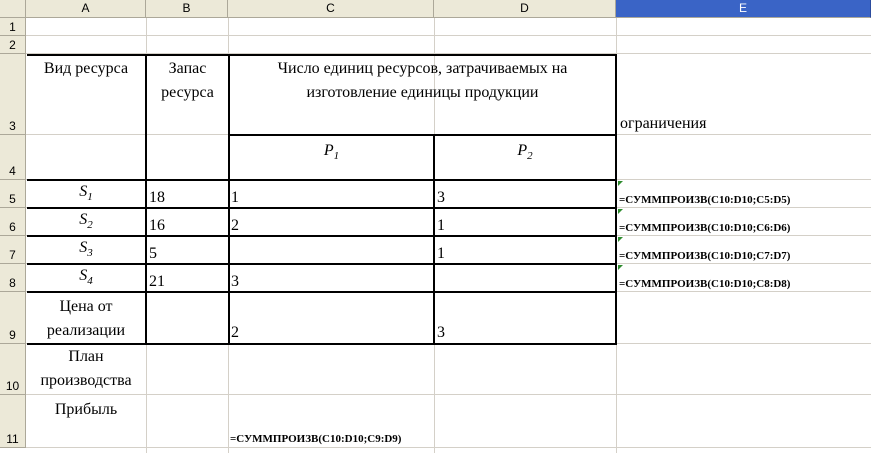 The height and width of the screenshot is (453, 871). I want to click on cell-e6-formula: =СУММПРОИЗВ(C10:D10;C6:D6), so click(704, 228).